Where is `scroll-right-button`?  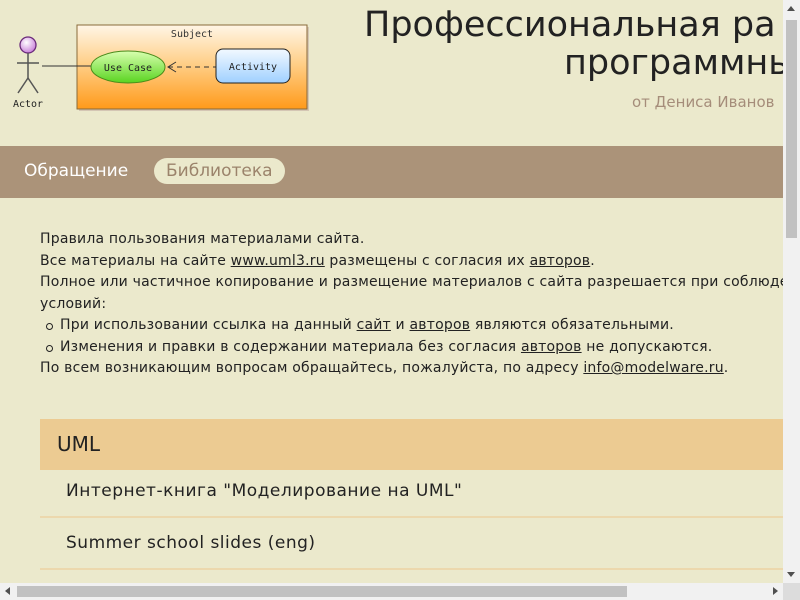 scroll-right-button is located at coordinates (774, 591).